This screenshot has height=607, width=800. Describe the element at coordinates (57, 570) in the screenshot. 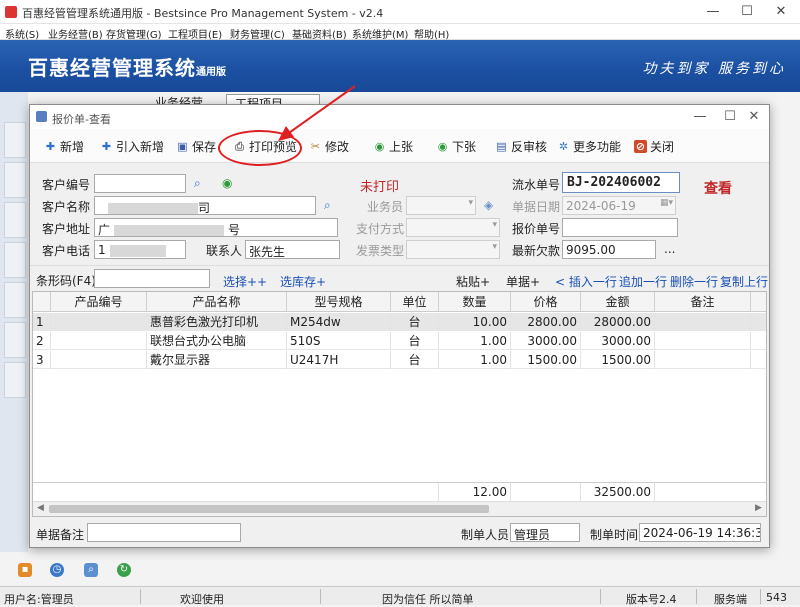

I see `clock-icon: ◷` at that location.